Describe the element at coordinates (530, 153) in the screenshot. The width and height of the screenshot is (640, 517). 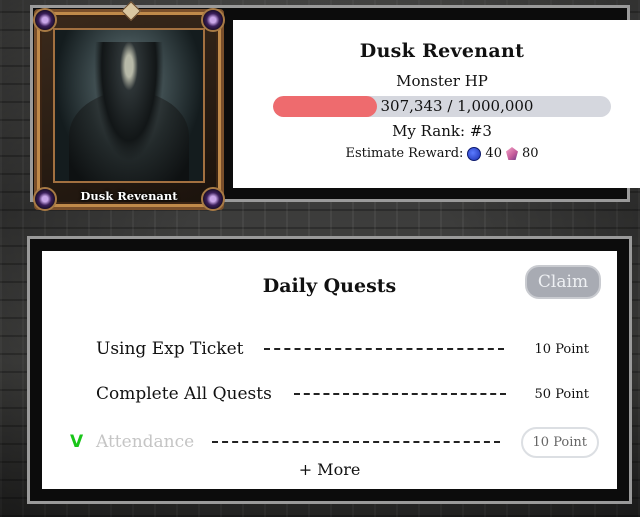
I see `reward-gem-amount: 80` at that location.